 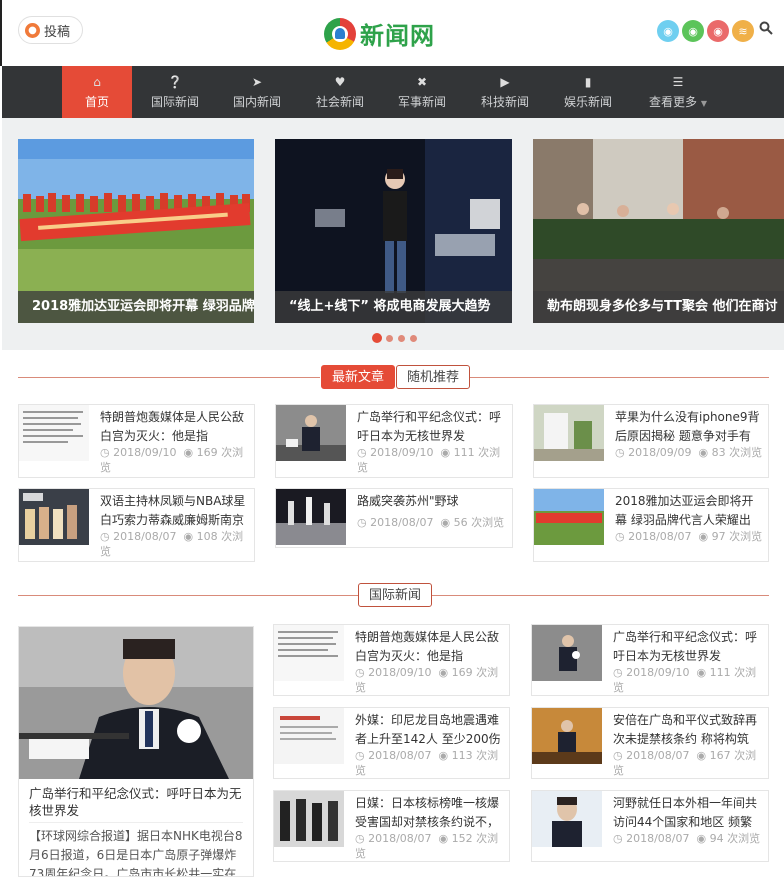 What do you see at coordinates (505, 92) in the screenshot?
I see `nav-item-tech: ▶ 科技新闻` at bounding box center [505, 92].